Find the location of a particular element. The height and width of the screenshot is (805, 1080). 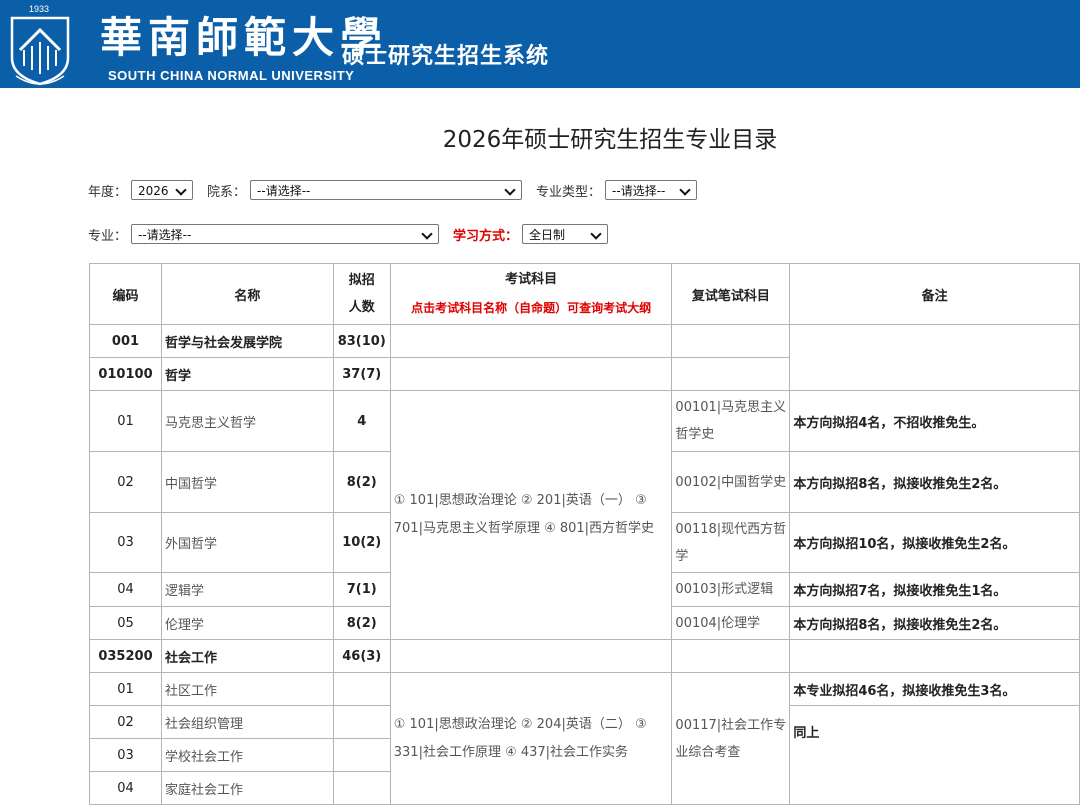

major-name: 哲学 is located at coordinates (247, 374).